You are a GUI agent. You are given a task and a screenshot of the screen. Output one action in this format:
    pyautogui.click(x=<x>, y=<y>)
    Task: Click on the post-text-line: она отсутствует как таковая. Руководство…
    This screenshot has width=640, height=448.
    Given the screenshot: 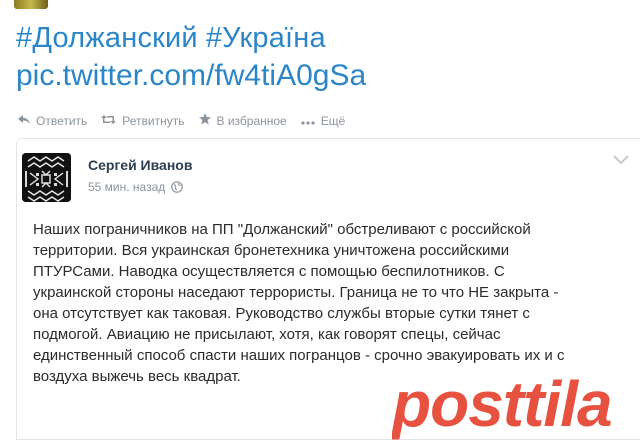 What is the action you would take?
    pyautogui.click(x=281, y=313)
    